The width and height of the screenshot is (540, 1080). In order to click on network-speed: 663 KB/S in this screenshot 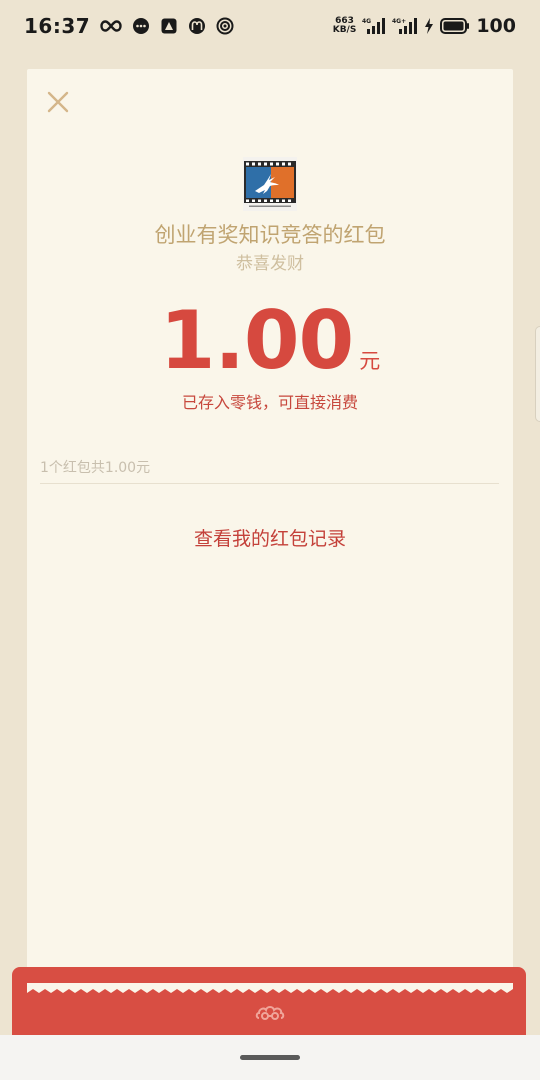, I will do `click(345, 26)`.